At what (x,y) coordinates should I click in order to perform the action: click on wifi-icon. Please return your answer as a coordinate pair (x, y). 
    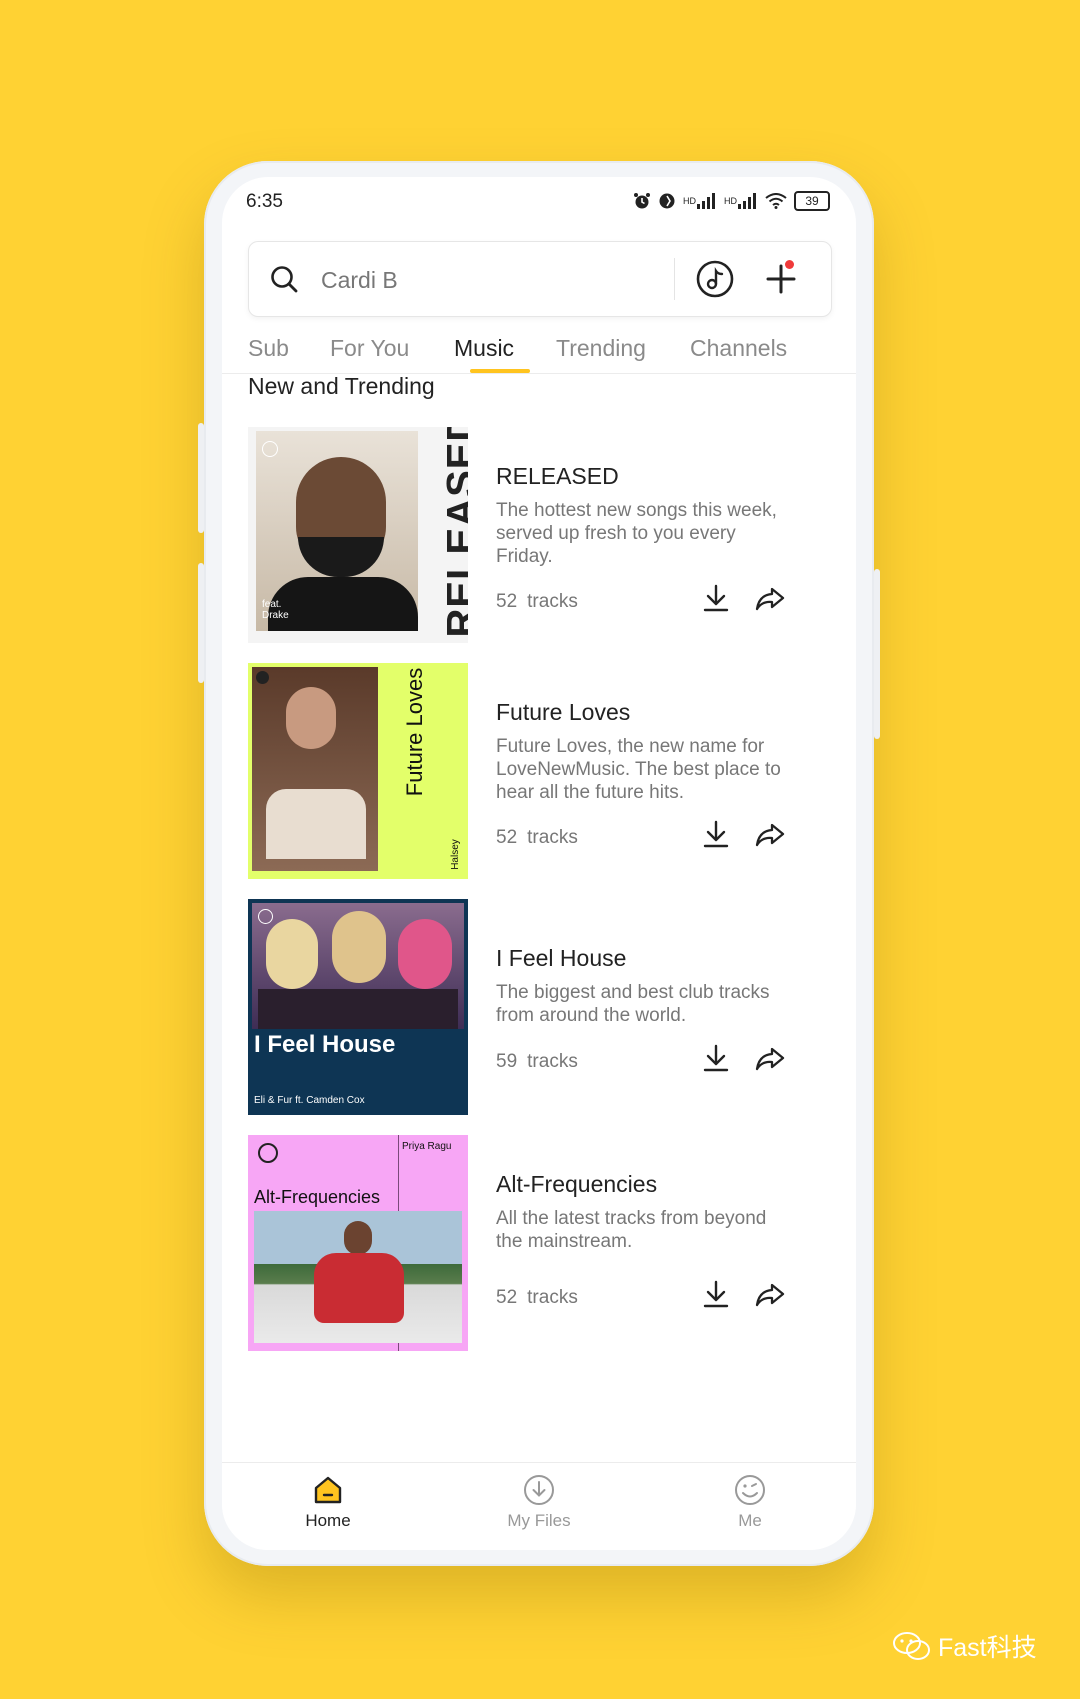
    Looking at the image, I should click on (776, 201).